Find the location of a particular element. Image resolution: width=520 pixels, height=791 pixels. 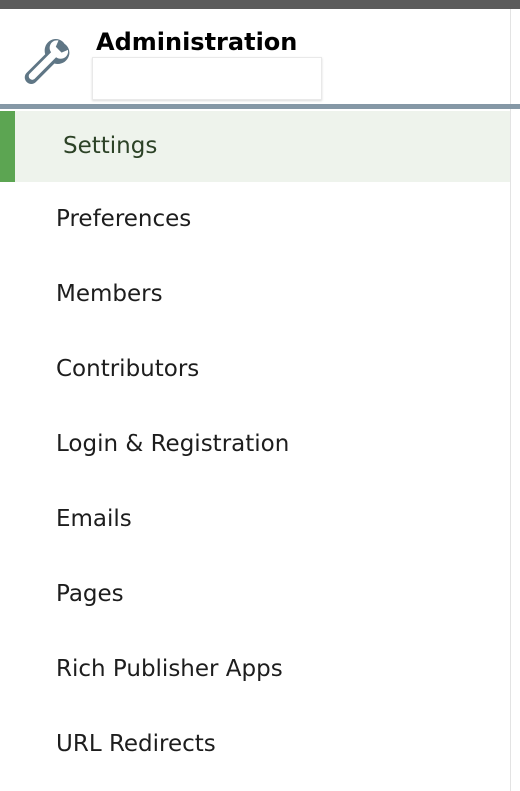

header-input-box is located at coordinates (207, 78).